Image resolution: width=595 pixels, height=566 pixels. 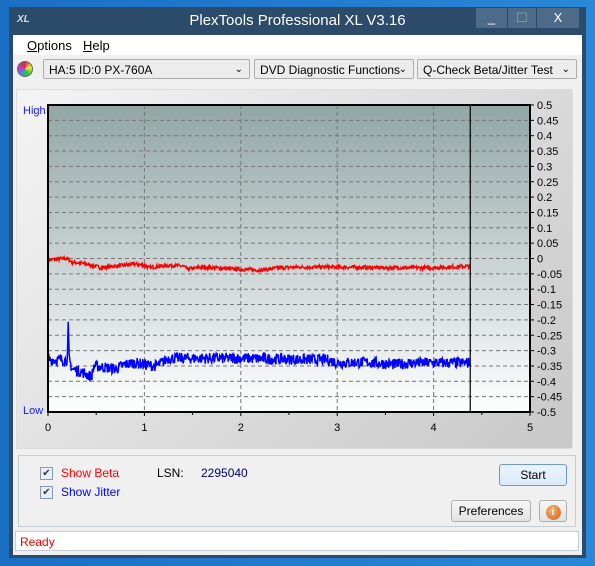 I want to click on y-tick-label: -0.2, so click(x=546, y=321).